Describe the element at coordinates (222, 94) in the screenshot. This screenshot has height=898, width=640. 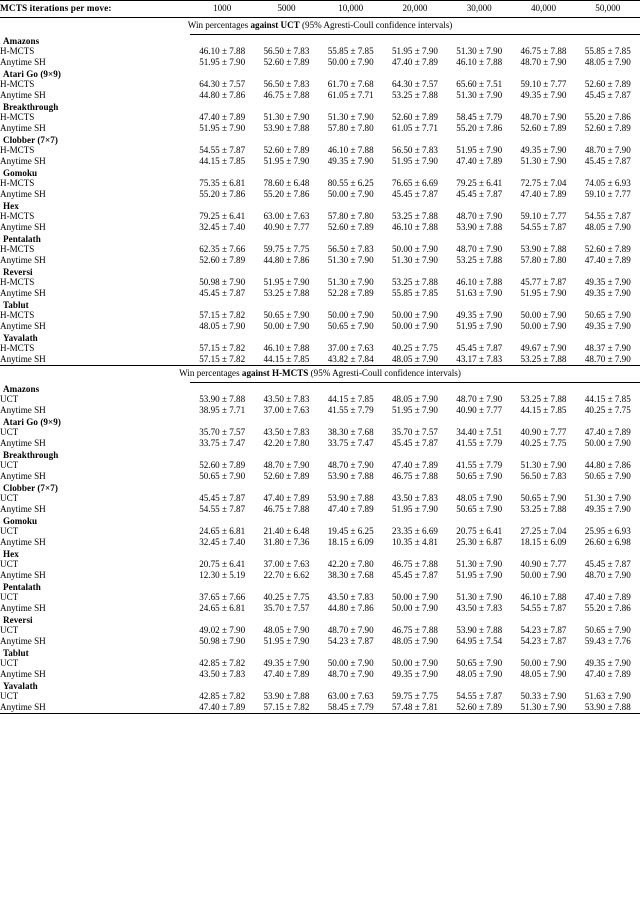
I see `win-percentage-cell: 44.80 ± 7.86` at that location.